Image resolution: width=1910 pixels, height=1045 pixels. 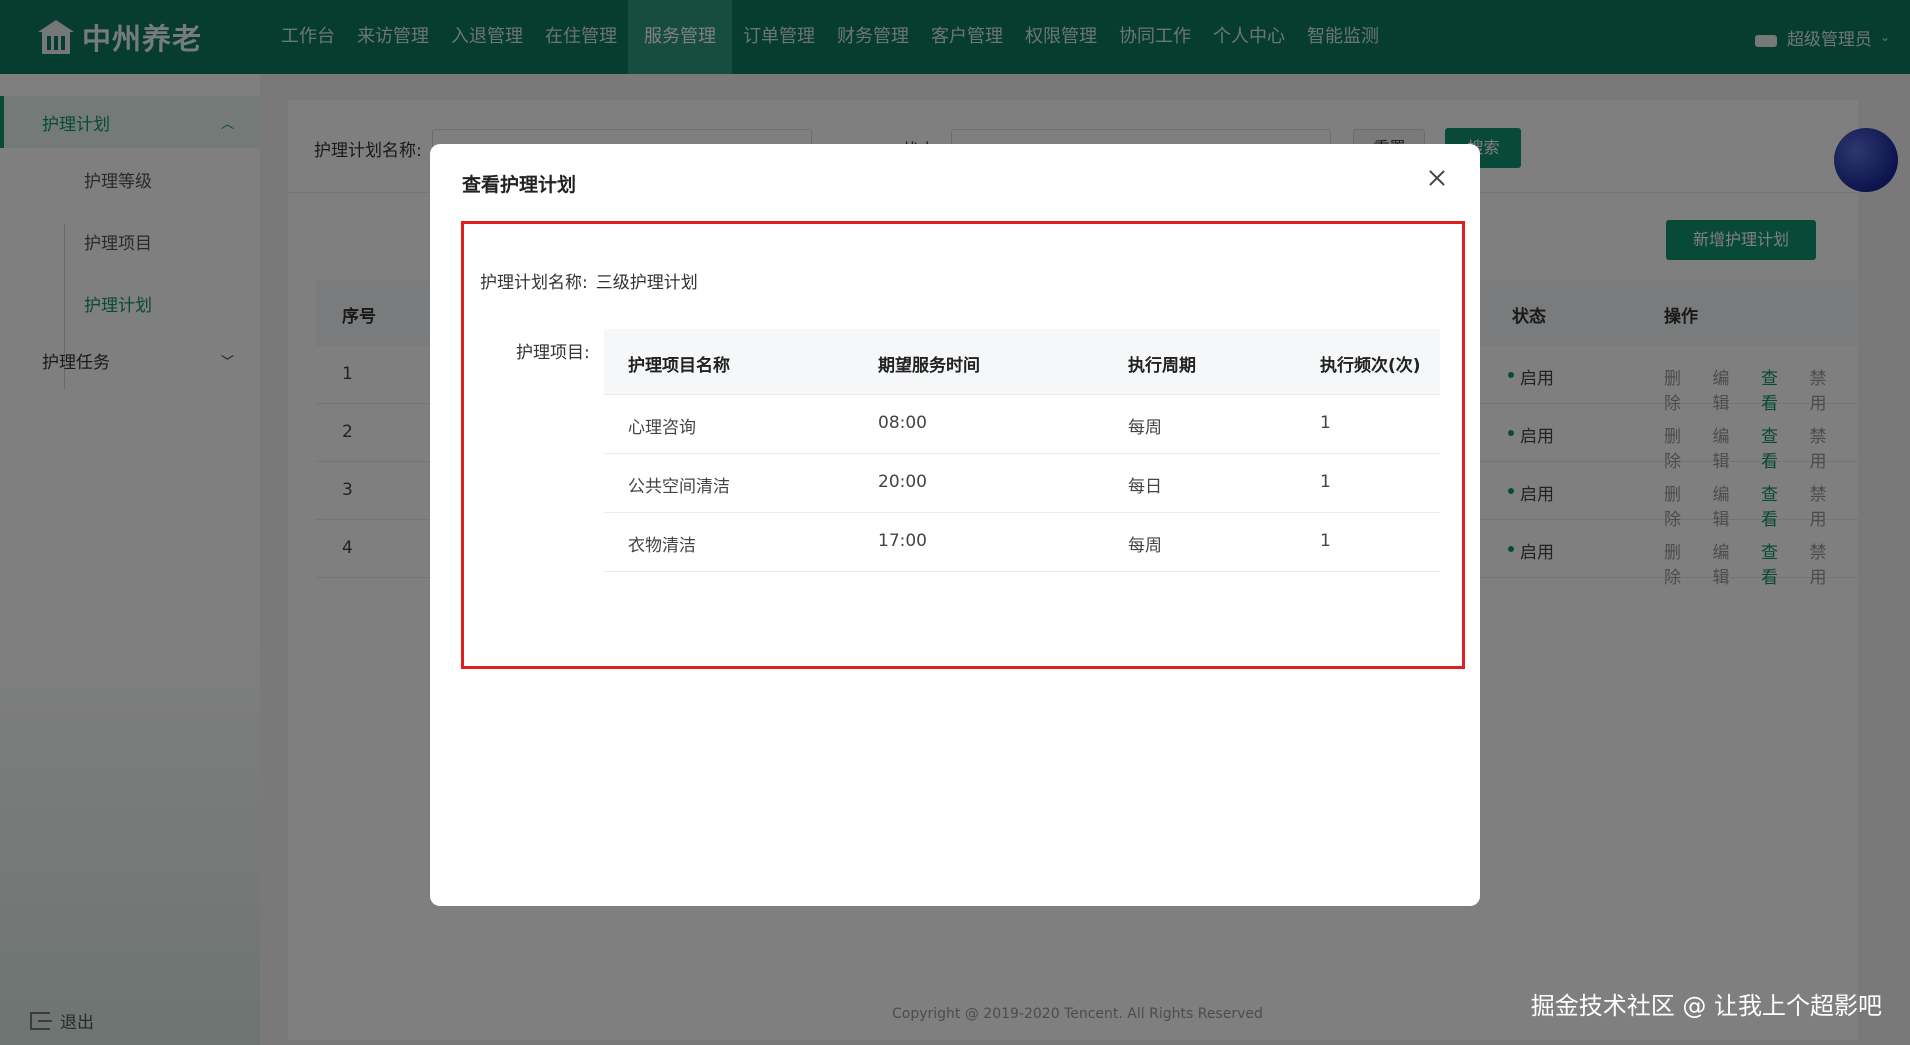 What do you see at coordinates (902, 541) in the screenshot?
I see `service-time-cell: 17:00` at bounding box center [902, 541].